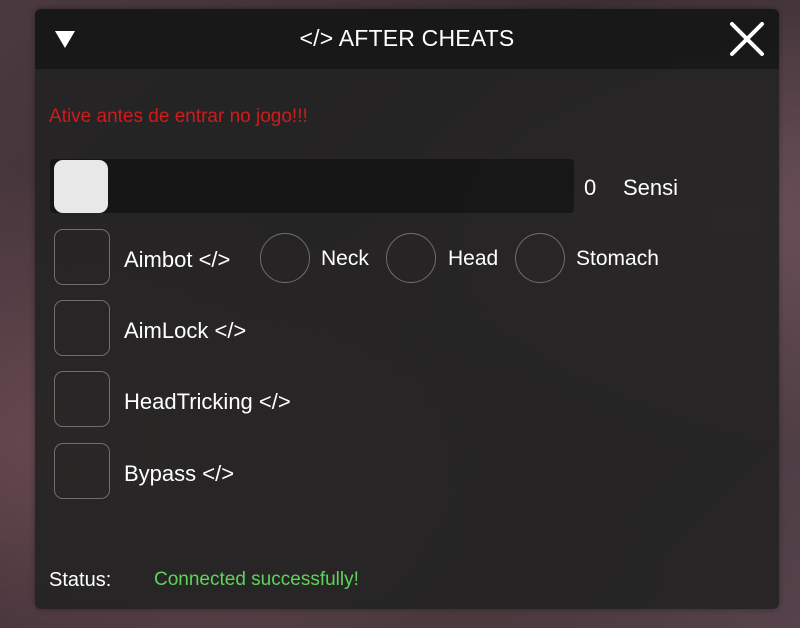  I want to click on stomach-label: Stomach, so click(617, 258).